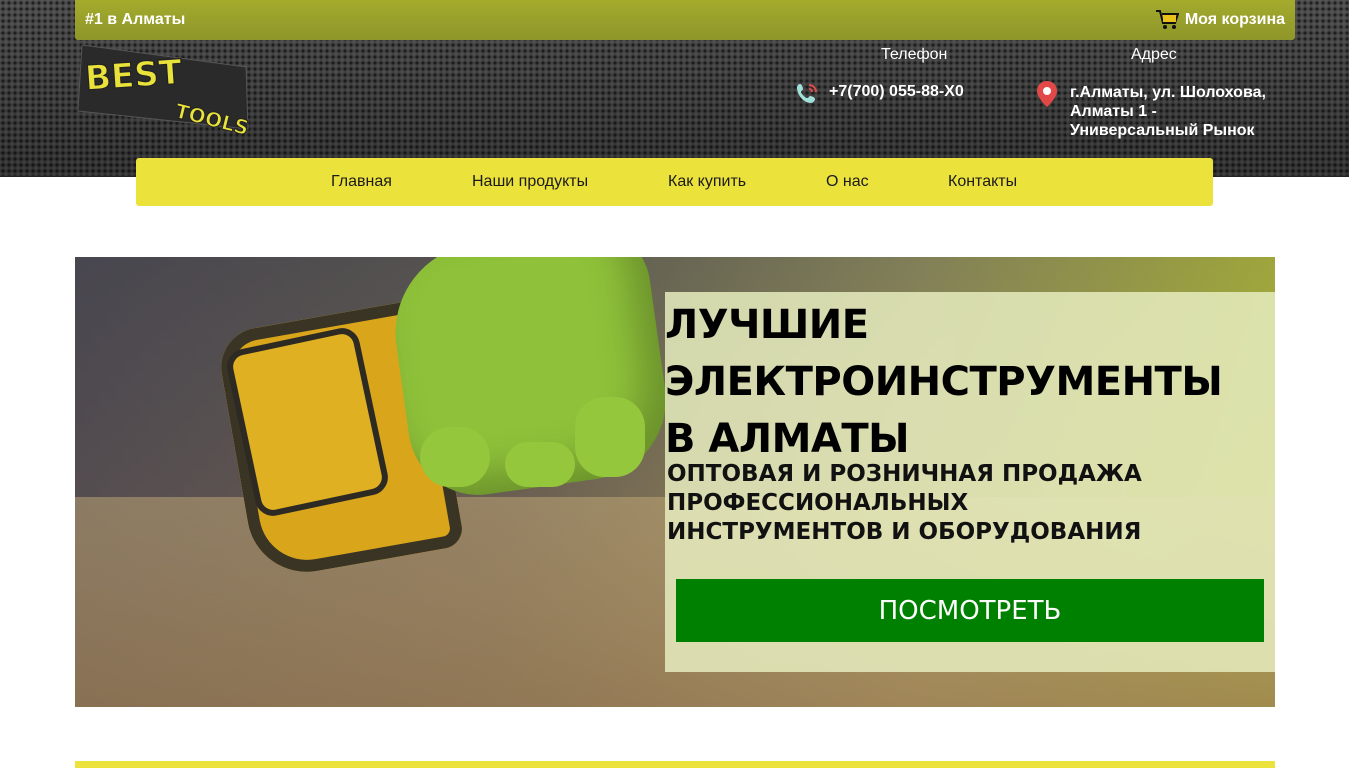 The height and width of the screenshot is (768, 1349). What do you see at coordinates (135, 19) in the screenshot?
I see `tagline: #1 в Алматы` at bounding box center [135, 19].